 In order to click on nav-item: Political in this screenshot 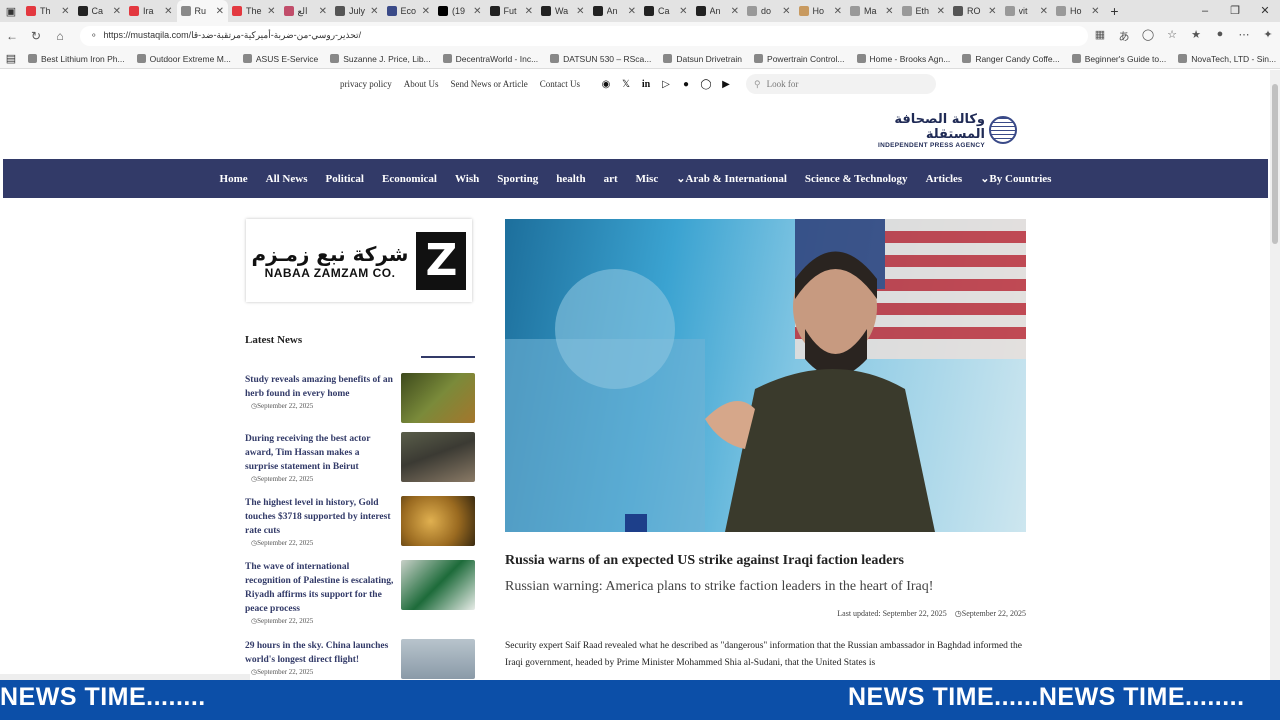, I will do `click(344, 179)`.